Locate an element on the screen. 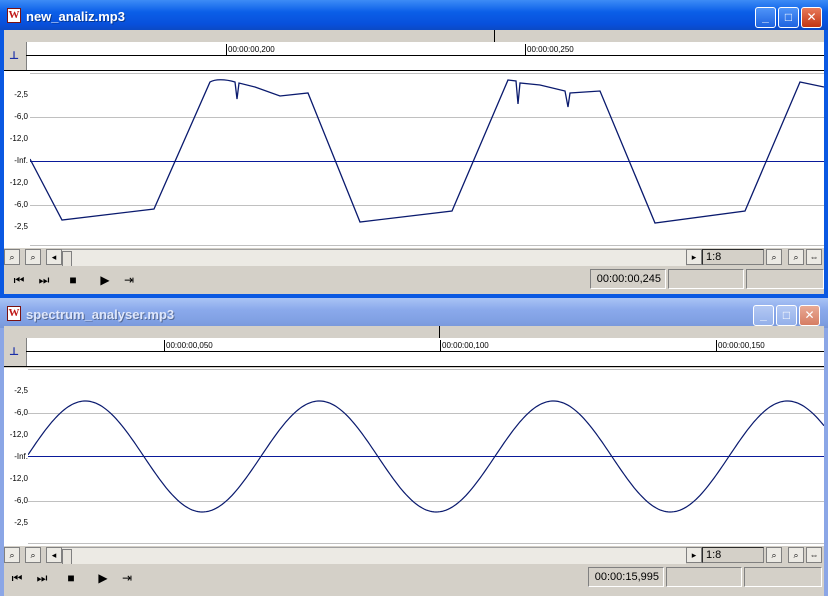 The image size is (828, 596). ruler-label: 00:00:00,050 is located at coordinates (189, 345).